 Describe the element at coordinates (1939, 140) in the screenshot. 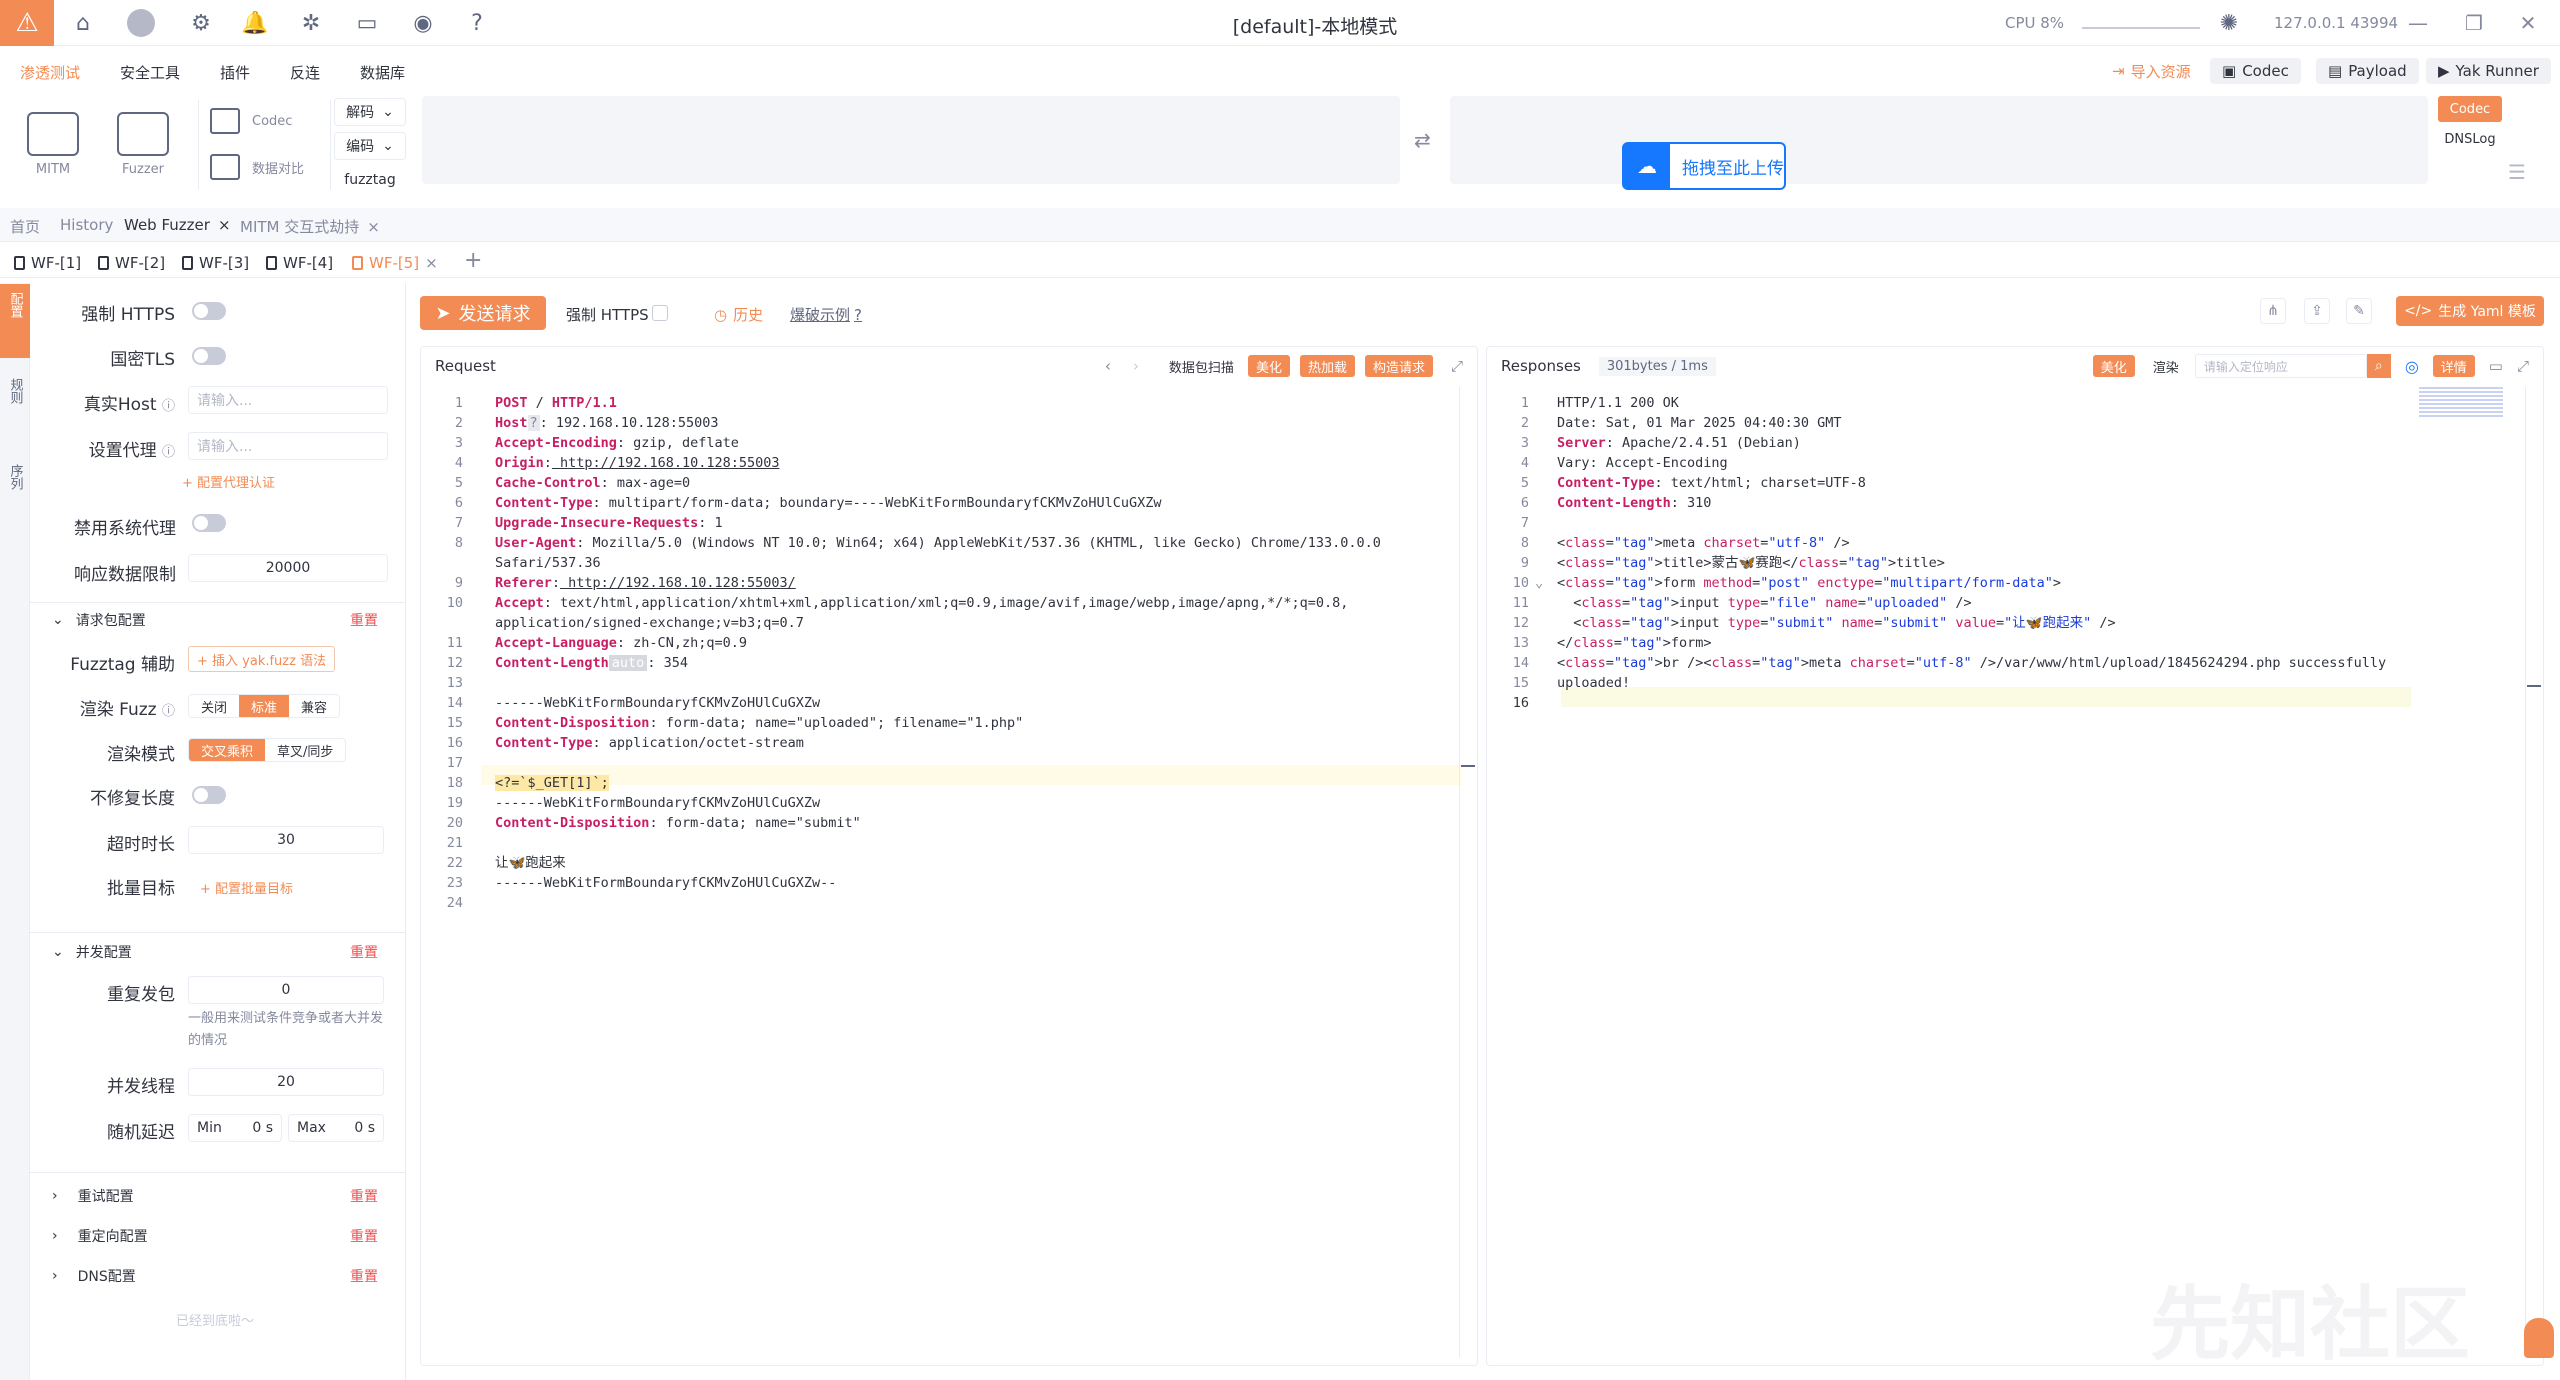

I see `codec-output-area` at that location.